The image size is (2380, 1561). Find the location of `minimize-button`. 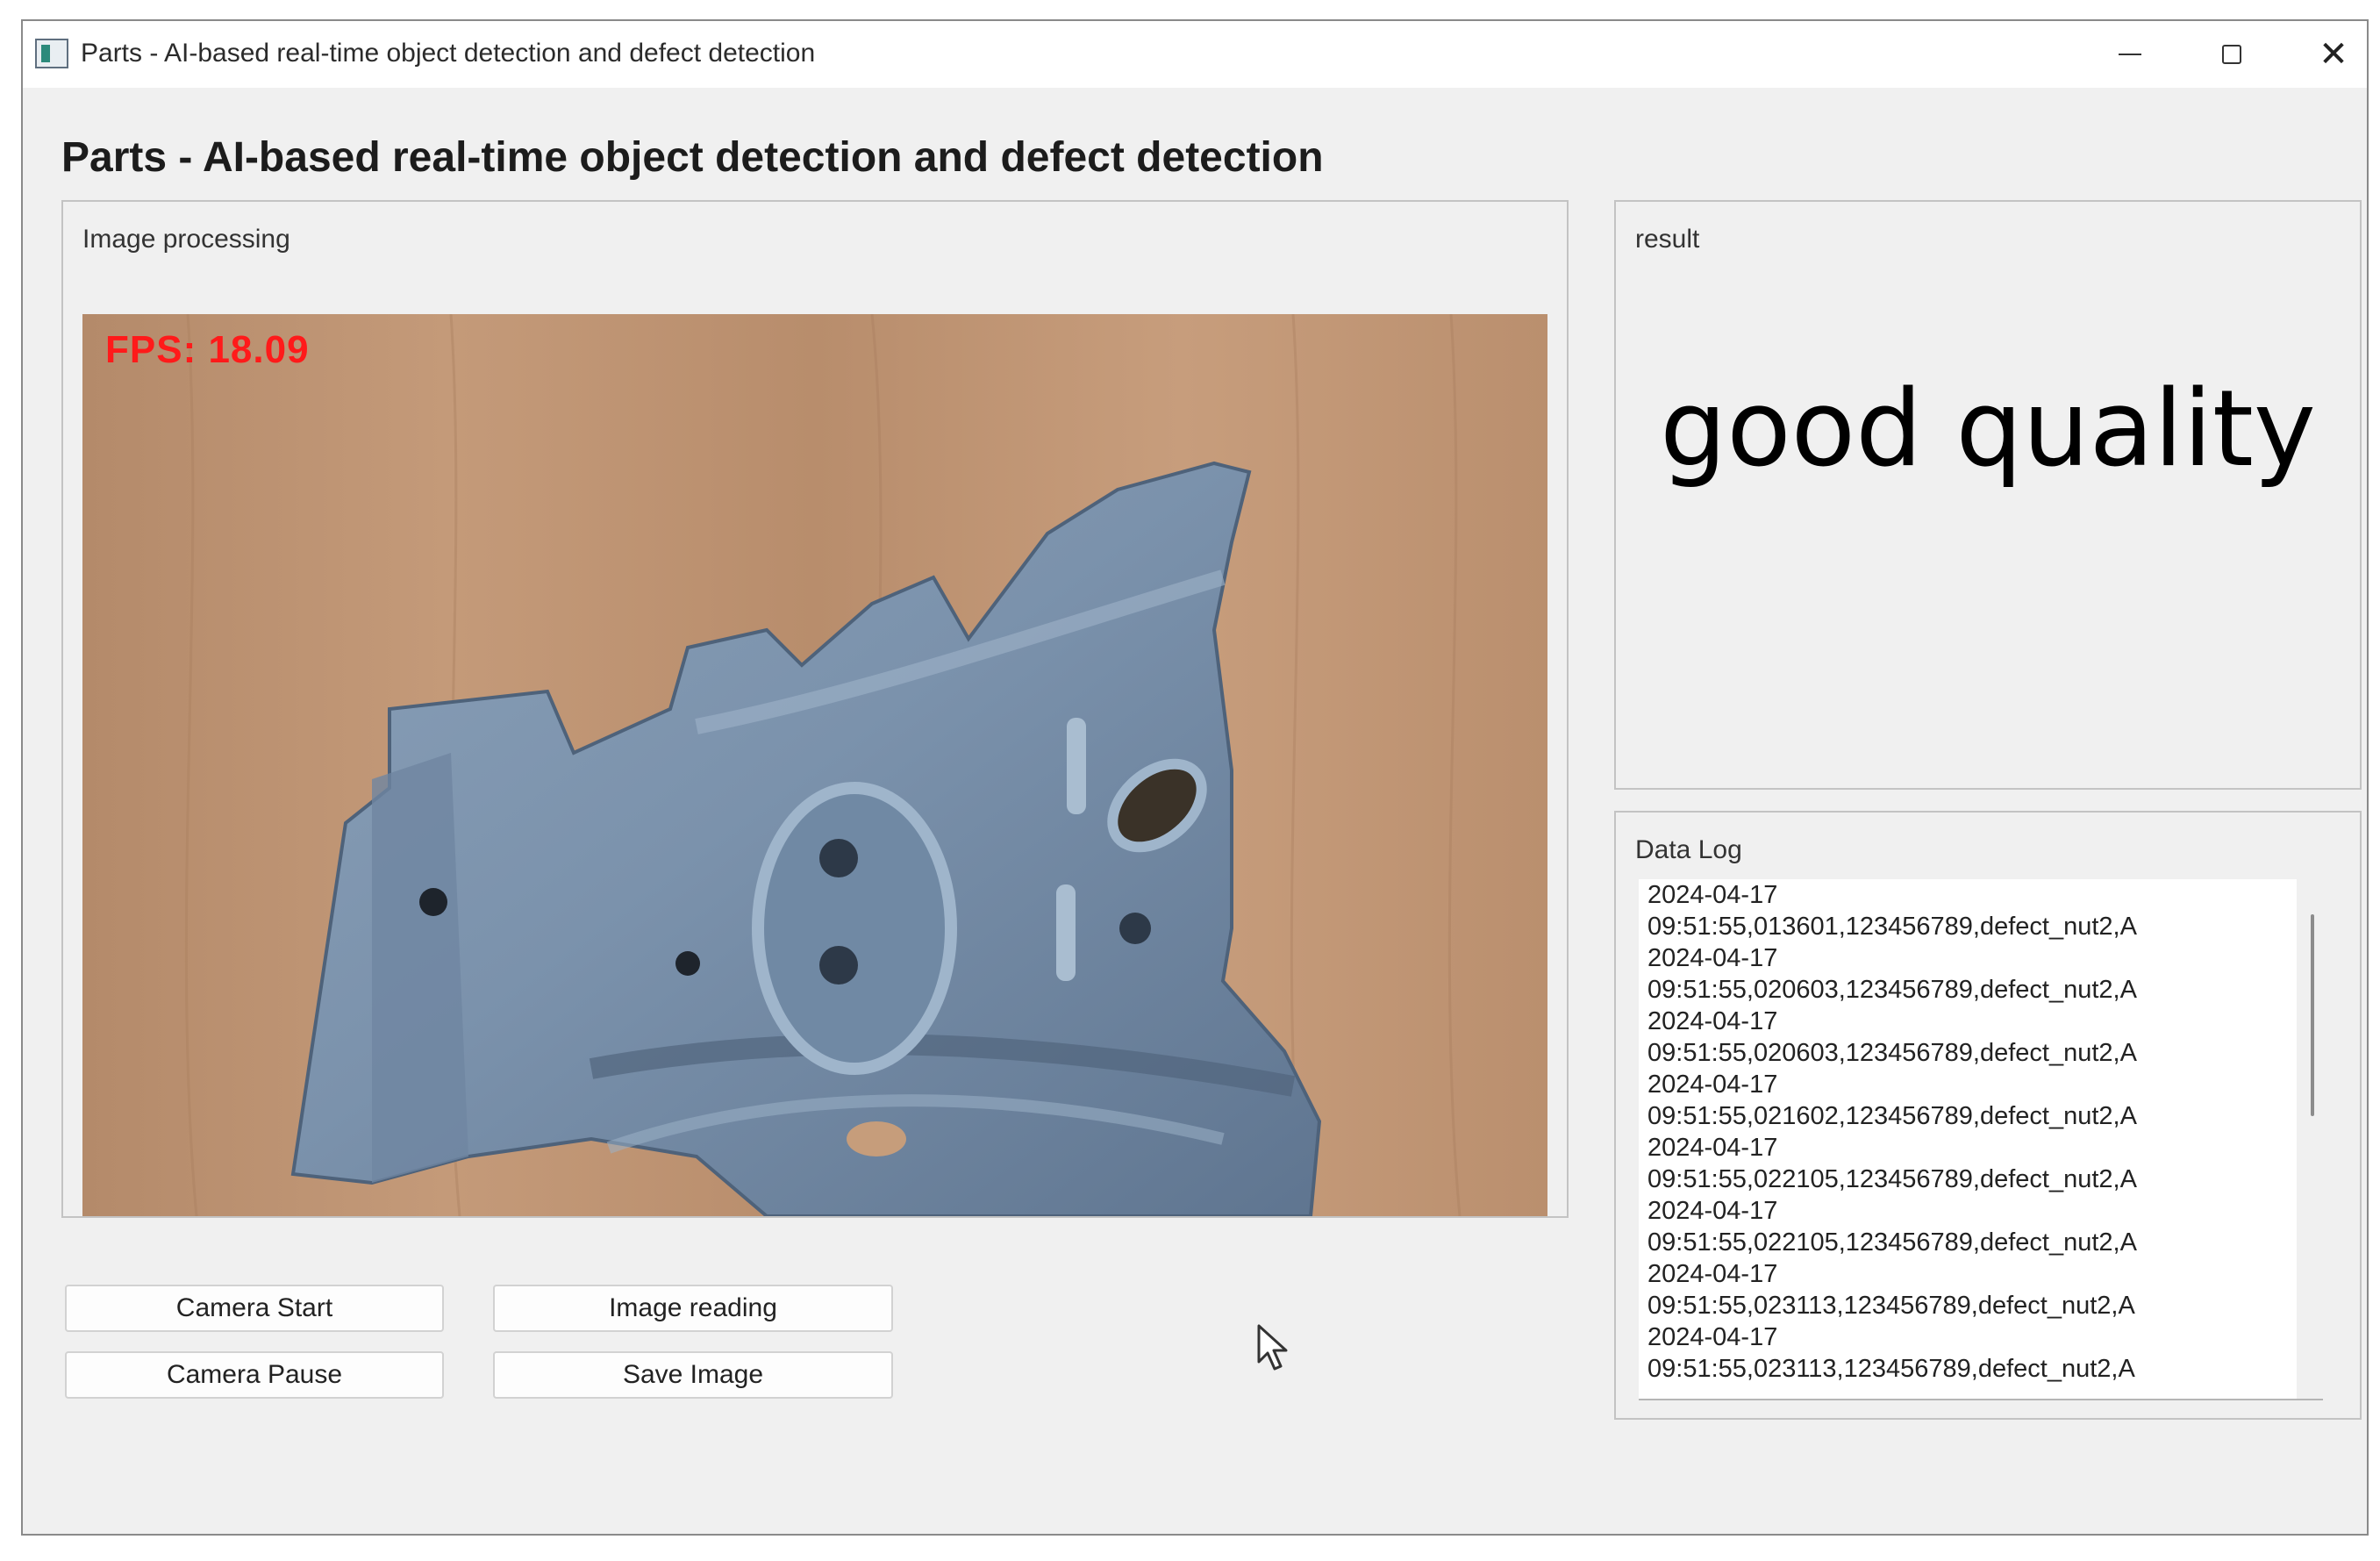

minimize-button is located at coordinates (2130, 54).